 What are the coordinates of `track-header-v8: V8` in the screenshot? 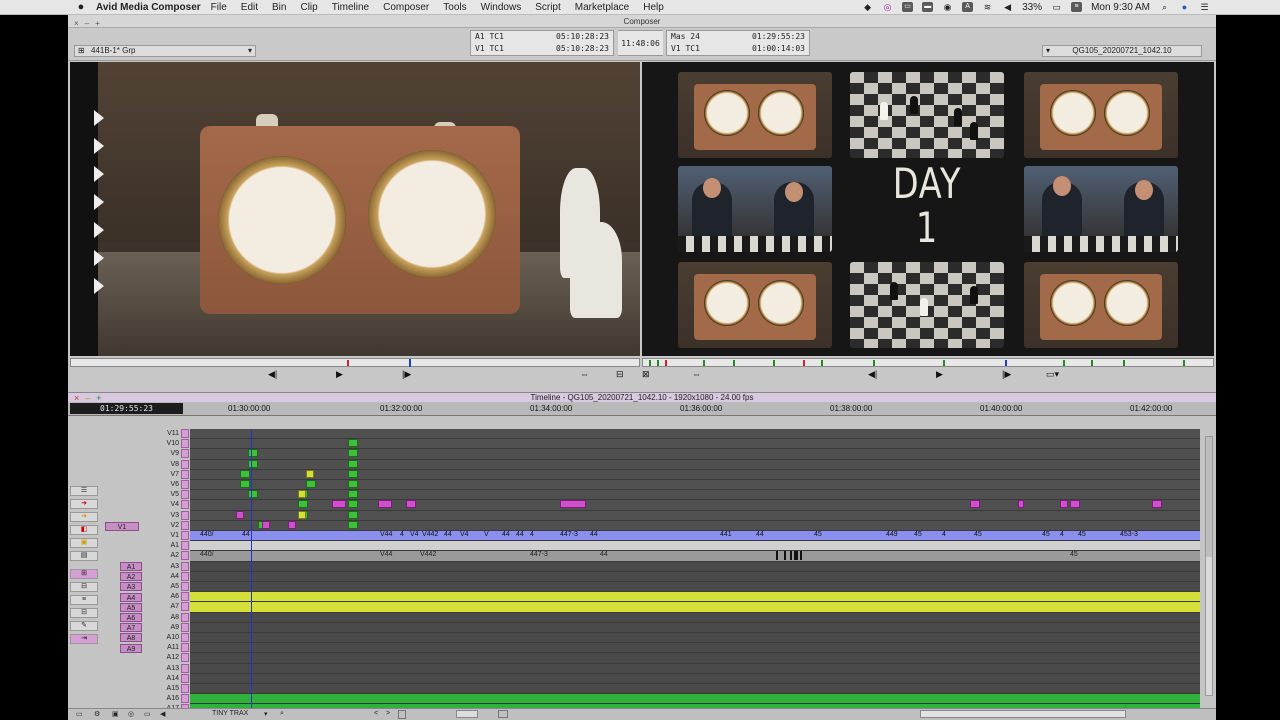 It's located at (165, 464).